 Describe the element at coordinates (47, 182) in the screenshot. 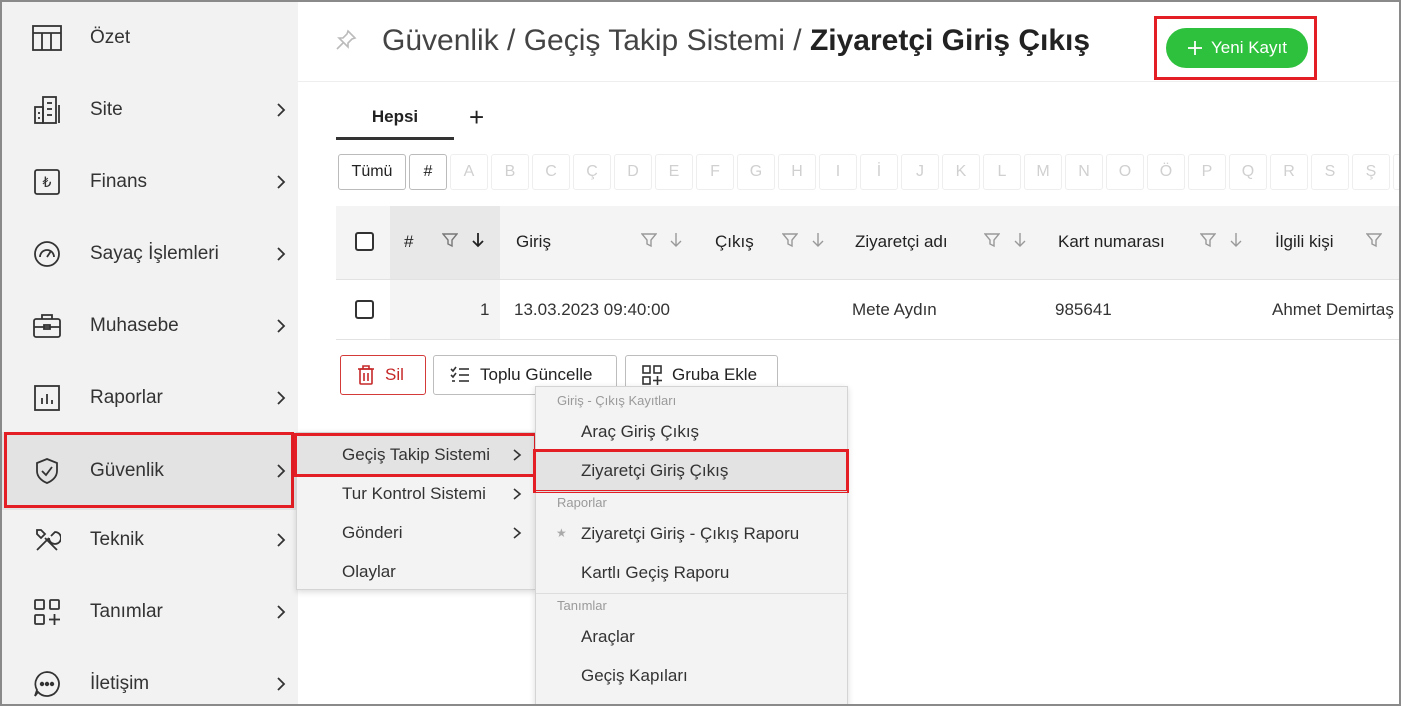

I see `lira-icon: ₺` at that location.